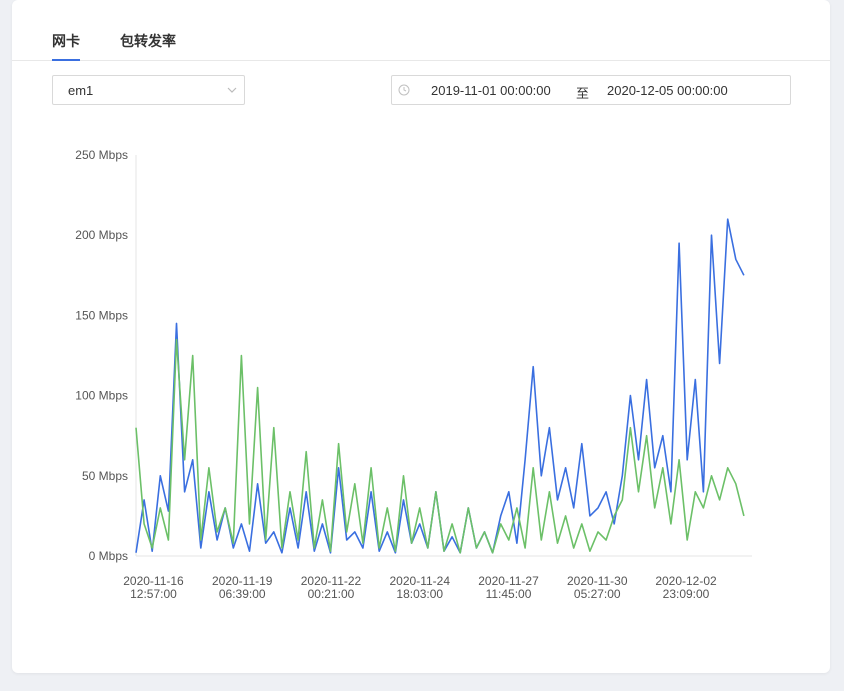 This screenshot has width=844, height=691. I want to click on x-tick-label-time: 23:09:00, so click(686, 594).